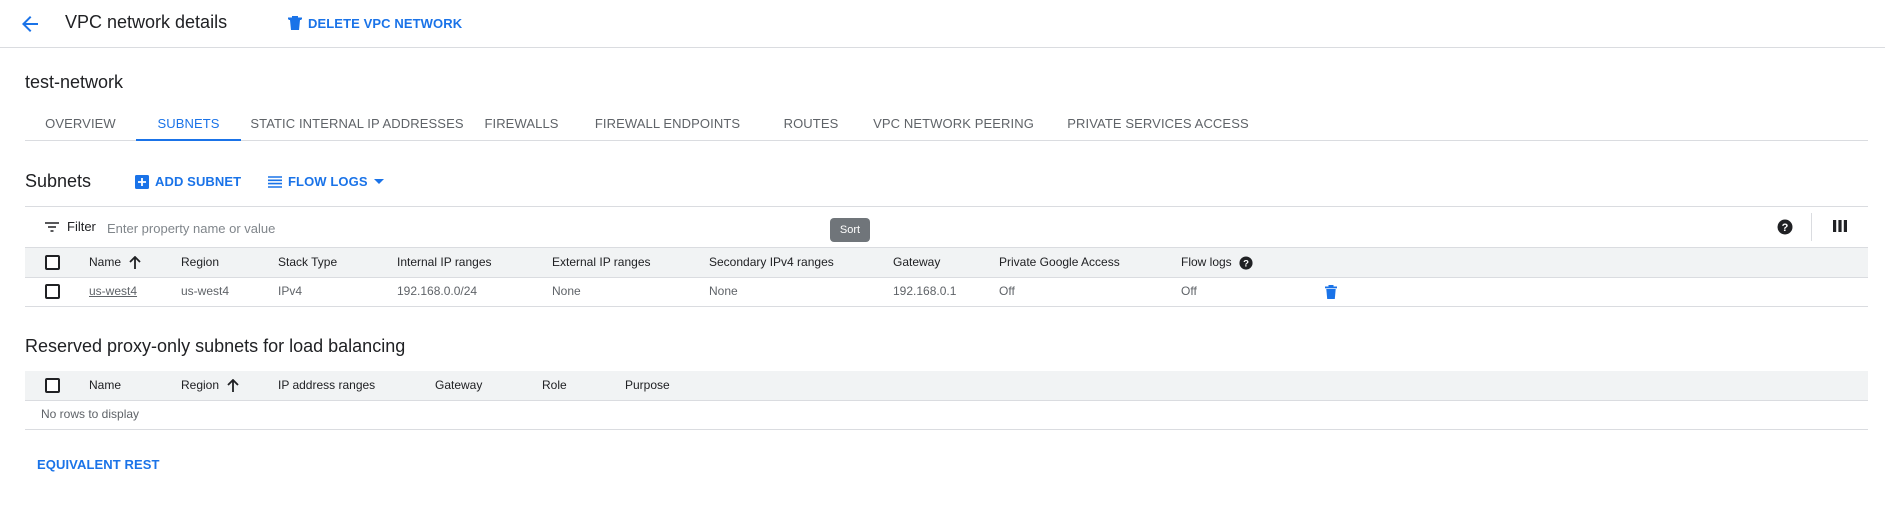 The image size is (1885, 515). What do you see at coordinates (437, 291) in the screenshot?
I see `subnet-internal-ip: 192.168.0.0/24` at bounding box center [437, 291].